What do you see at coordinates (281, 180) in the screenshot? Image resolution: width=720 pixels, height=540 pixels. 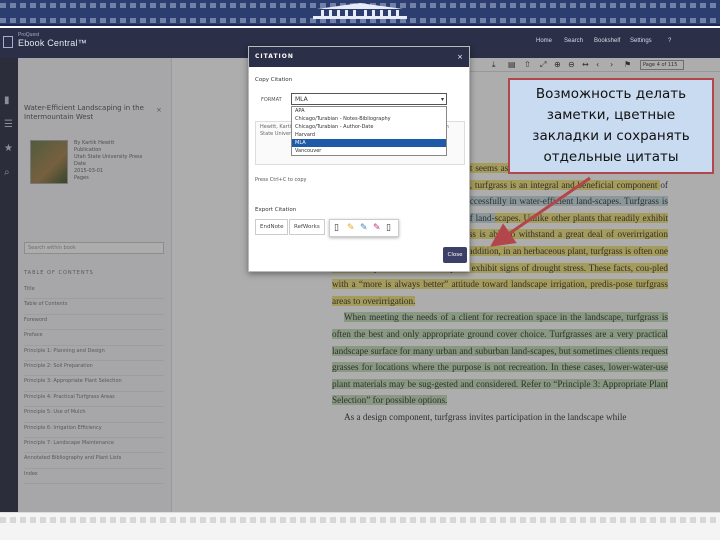 I see `copy-instruction: Press Ctrl+C to copy` at bounding box center [281, 180].